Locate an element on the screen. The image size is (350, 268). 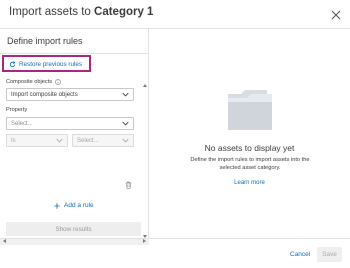
operator-value: Is is located at coordinates (13, 140).